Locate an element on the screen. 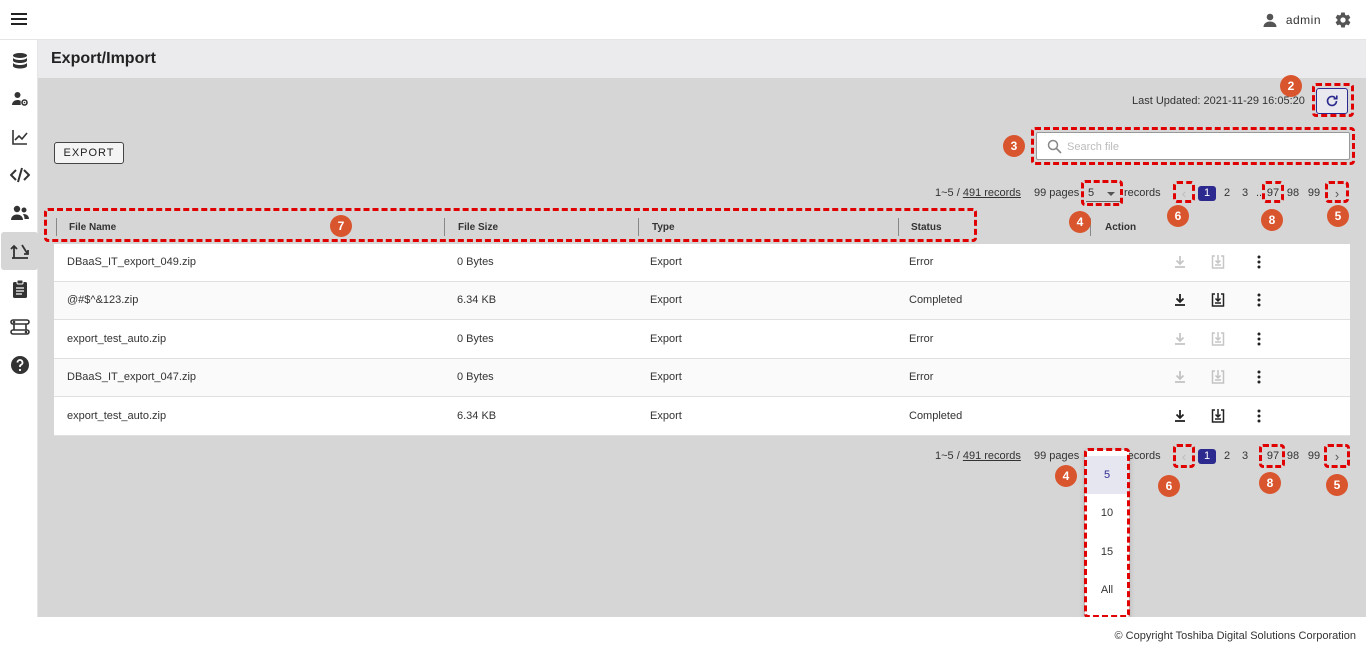 The image size is (1366, 655). top-bar: admin is located at coordinates (683, 20).